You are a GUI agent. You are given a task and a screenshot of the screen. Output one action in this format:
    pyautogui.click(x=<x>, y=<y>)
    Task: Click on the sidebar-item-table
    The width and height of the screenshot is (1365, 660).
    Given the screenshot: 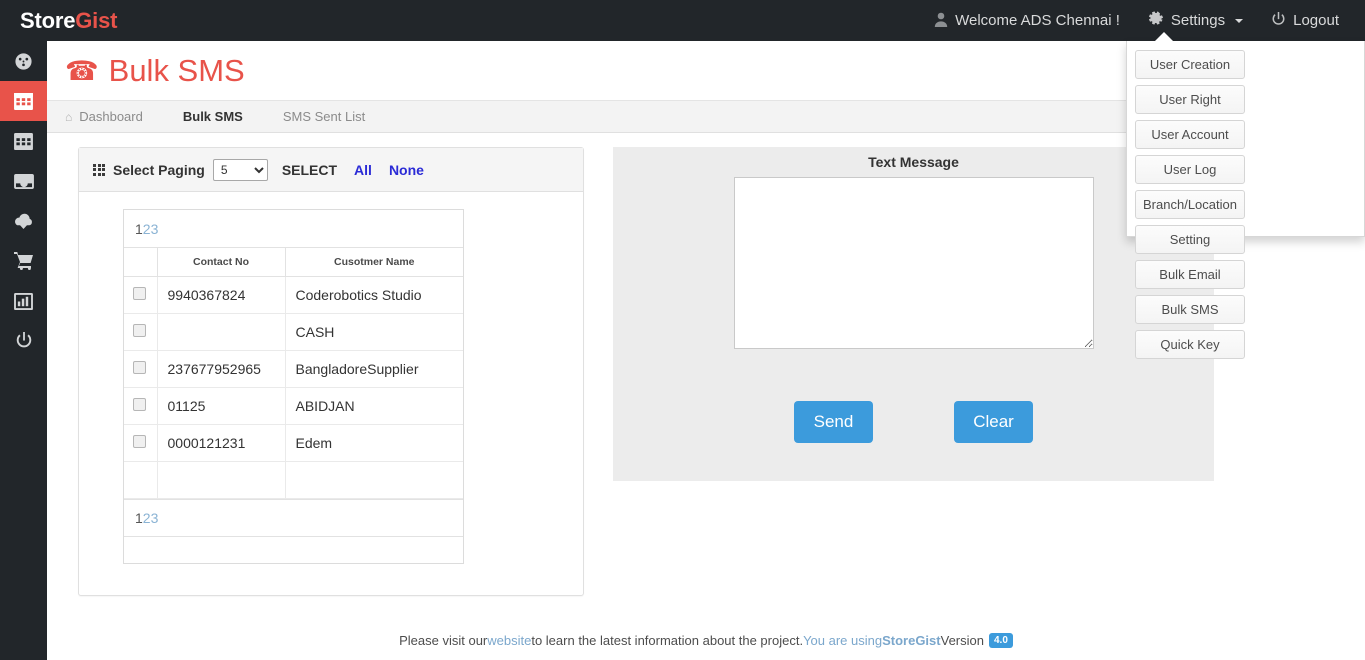 What is the action you would take?
    pyautogui.click(x=23, y=141)
    